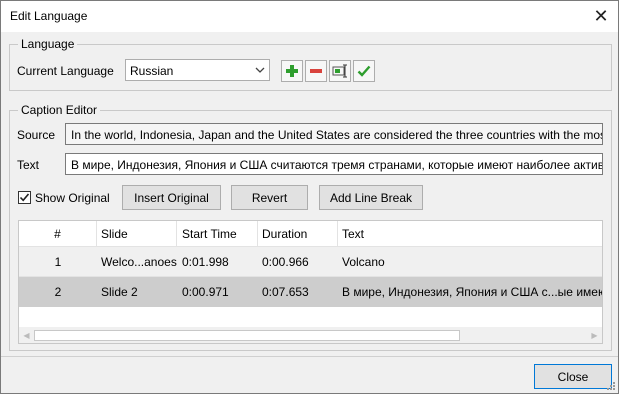  What do you see at coordinates (269, 197) in the screenshot?
I see `revert-button: Revert` at bounding box center [269, 197].